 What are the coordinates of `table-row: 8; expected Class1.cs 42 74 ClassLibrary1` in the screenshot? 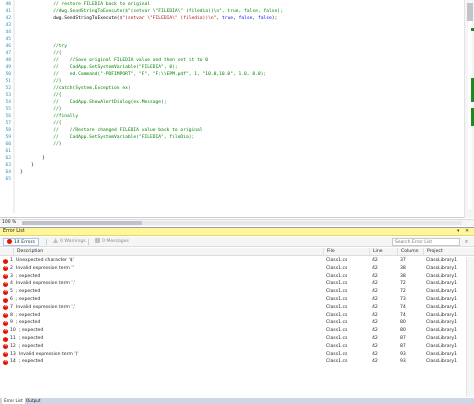 It's located at (237, 316).